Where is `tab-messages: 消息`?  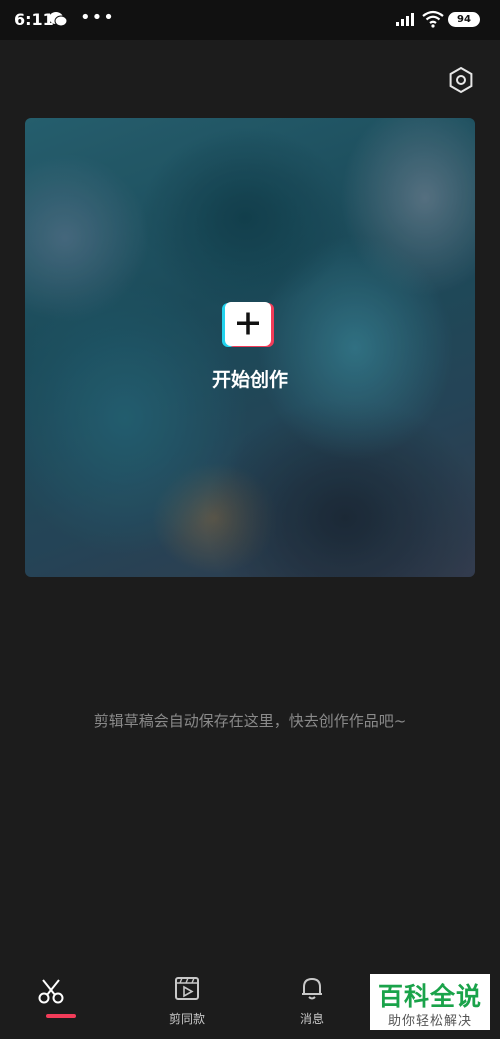
tab-messages: 消息 is located at coordinates (312, 1002).